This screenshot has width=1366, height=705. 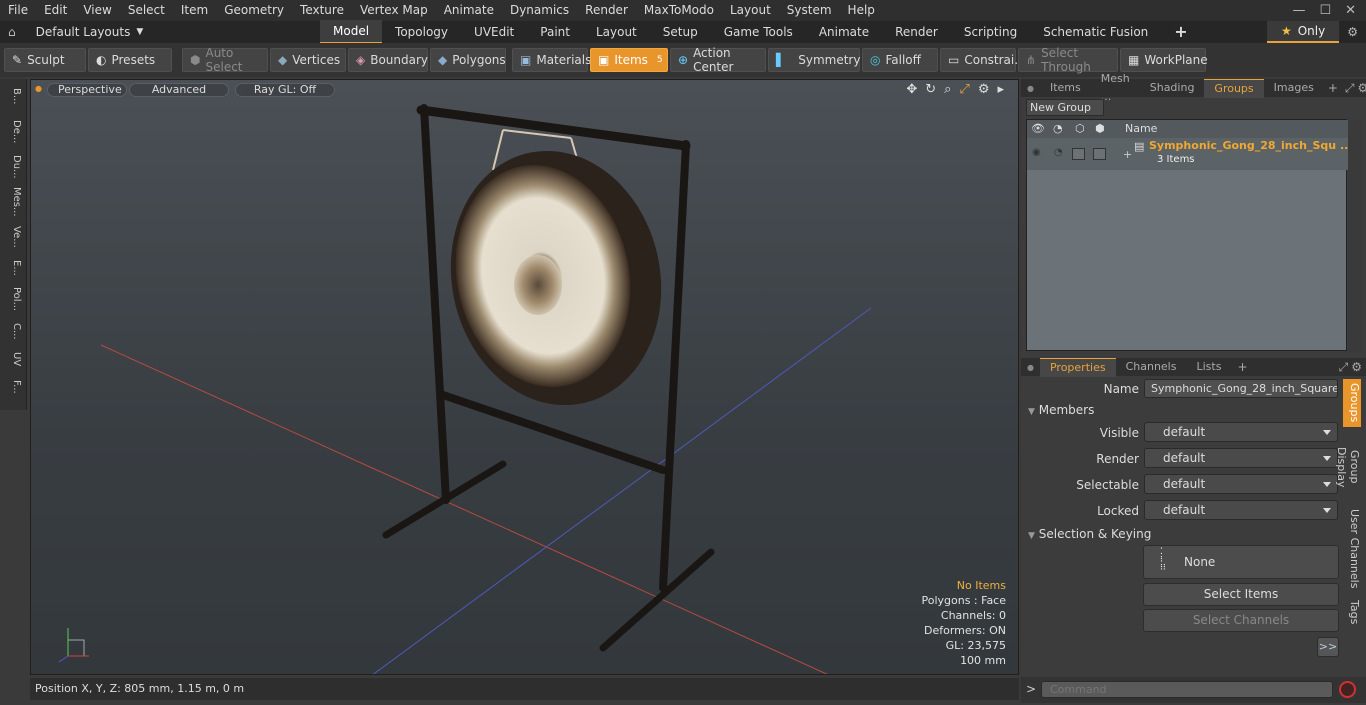 I want to click on add-tab-icon: +, so click(x=1180, y=32).